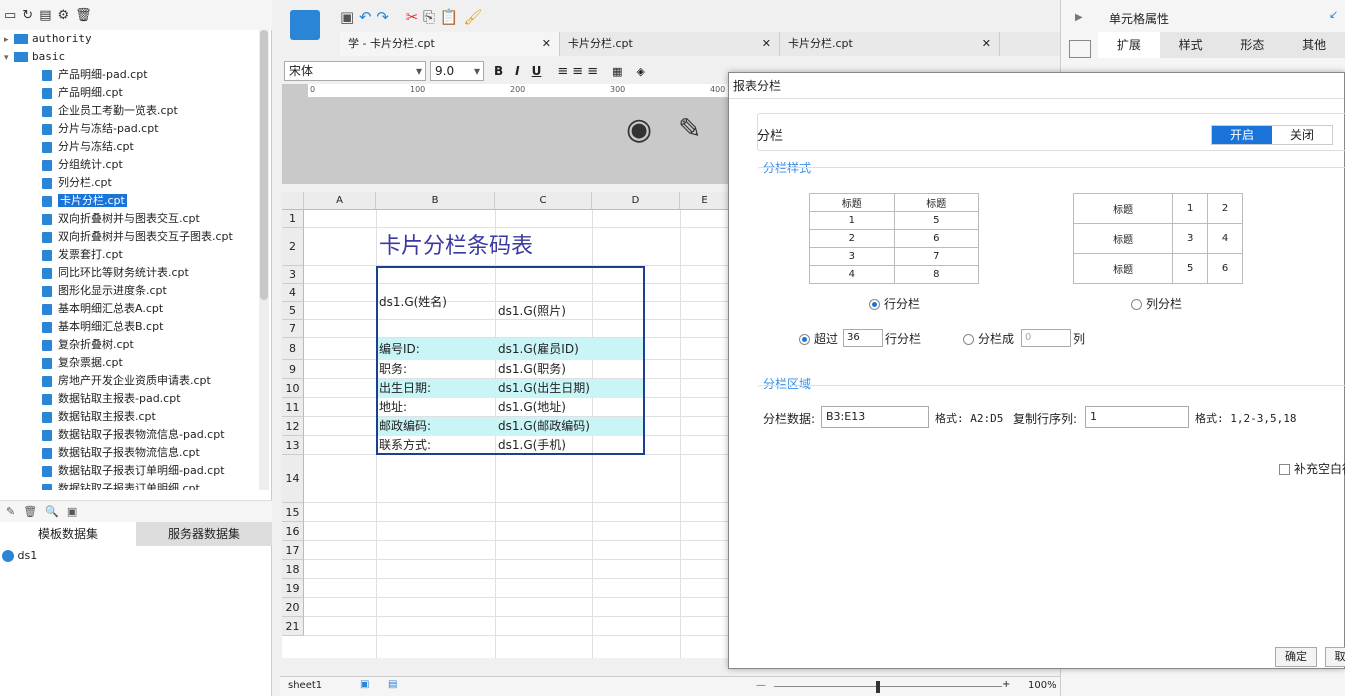 The width and height of the screenshot is (1345, 696). Describe the element at coordinates (1080, 49) in the screenshot. I see `cell-icon` at that location.